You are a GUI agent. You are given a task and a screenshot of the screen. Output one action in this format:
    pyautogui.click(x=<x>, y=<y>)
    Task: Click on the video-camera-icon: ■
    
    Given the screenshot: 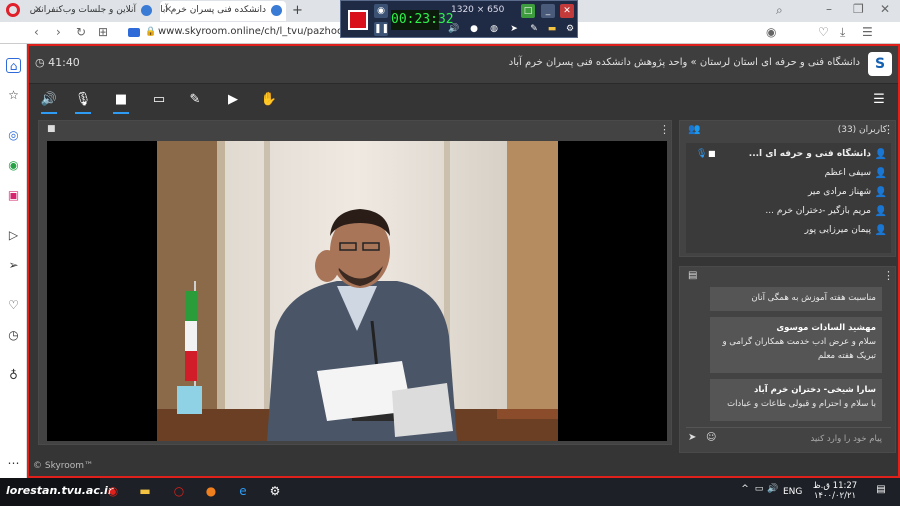 What is the action you would take?
    pyautogui.click(x=51, y=129)
    